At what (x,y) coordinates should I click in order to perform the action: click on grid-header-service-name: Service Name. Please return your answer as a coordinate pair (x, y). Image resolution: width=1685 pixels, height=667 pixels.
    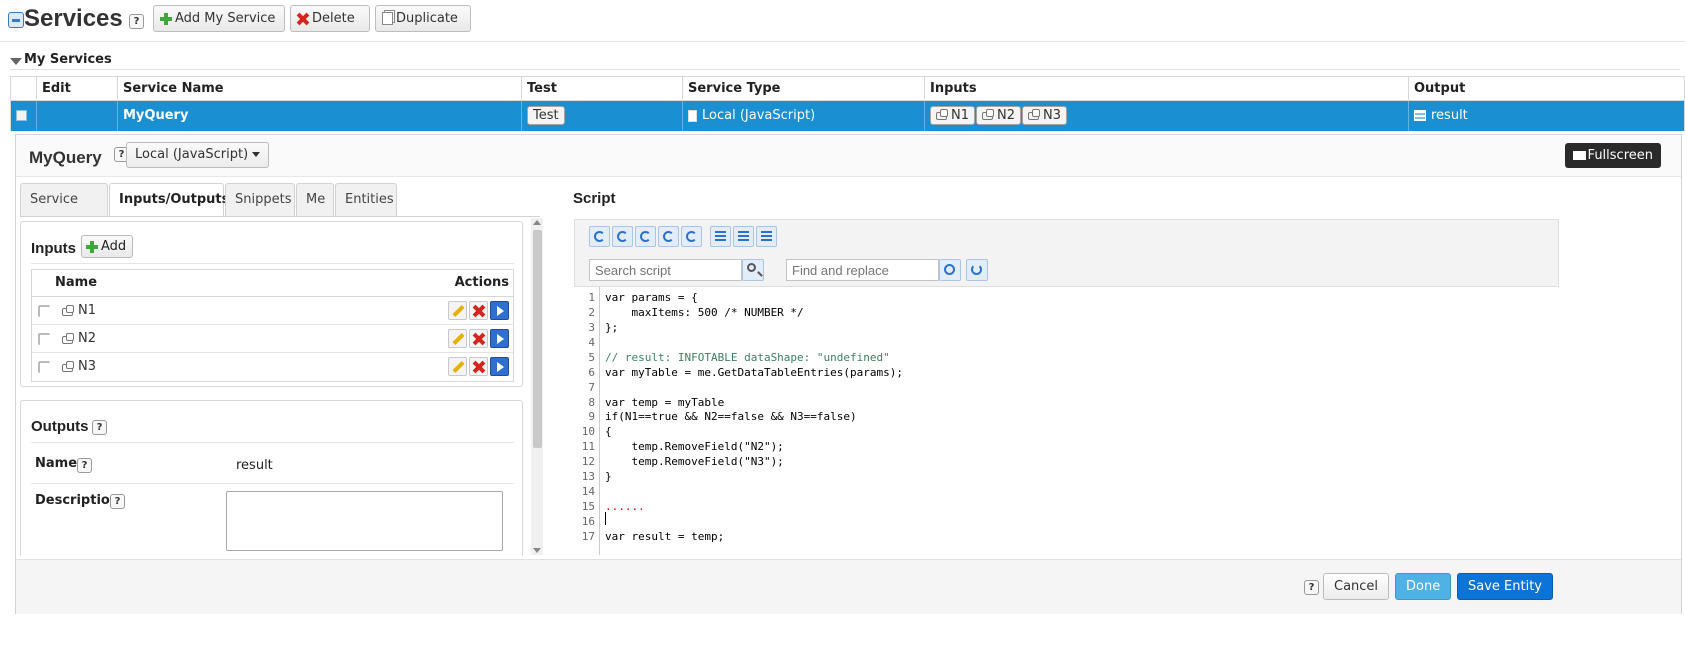
    Looking at the image, I should click on (320, 89).